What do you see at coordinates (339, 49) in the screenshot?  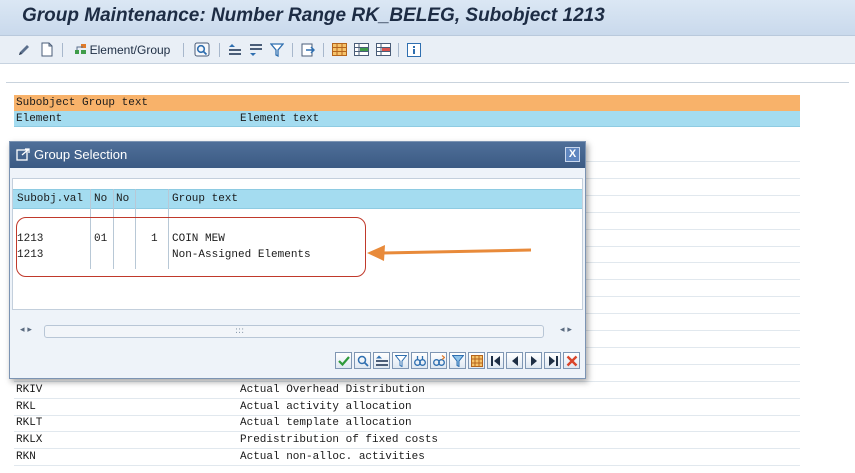 I see `table-icon` at bounding box center [339, 49].